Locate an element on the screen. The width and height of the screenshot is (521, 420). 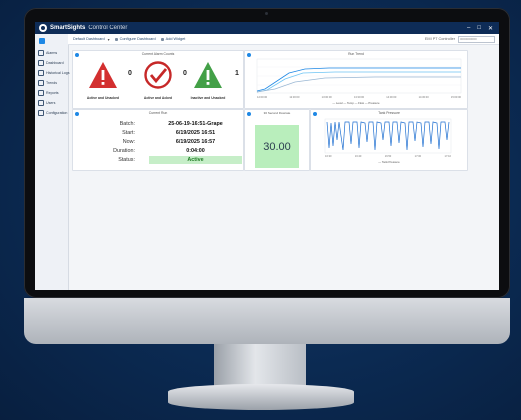
webcam is located at coordinates (266, 13).